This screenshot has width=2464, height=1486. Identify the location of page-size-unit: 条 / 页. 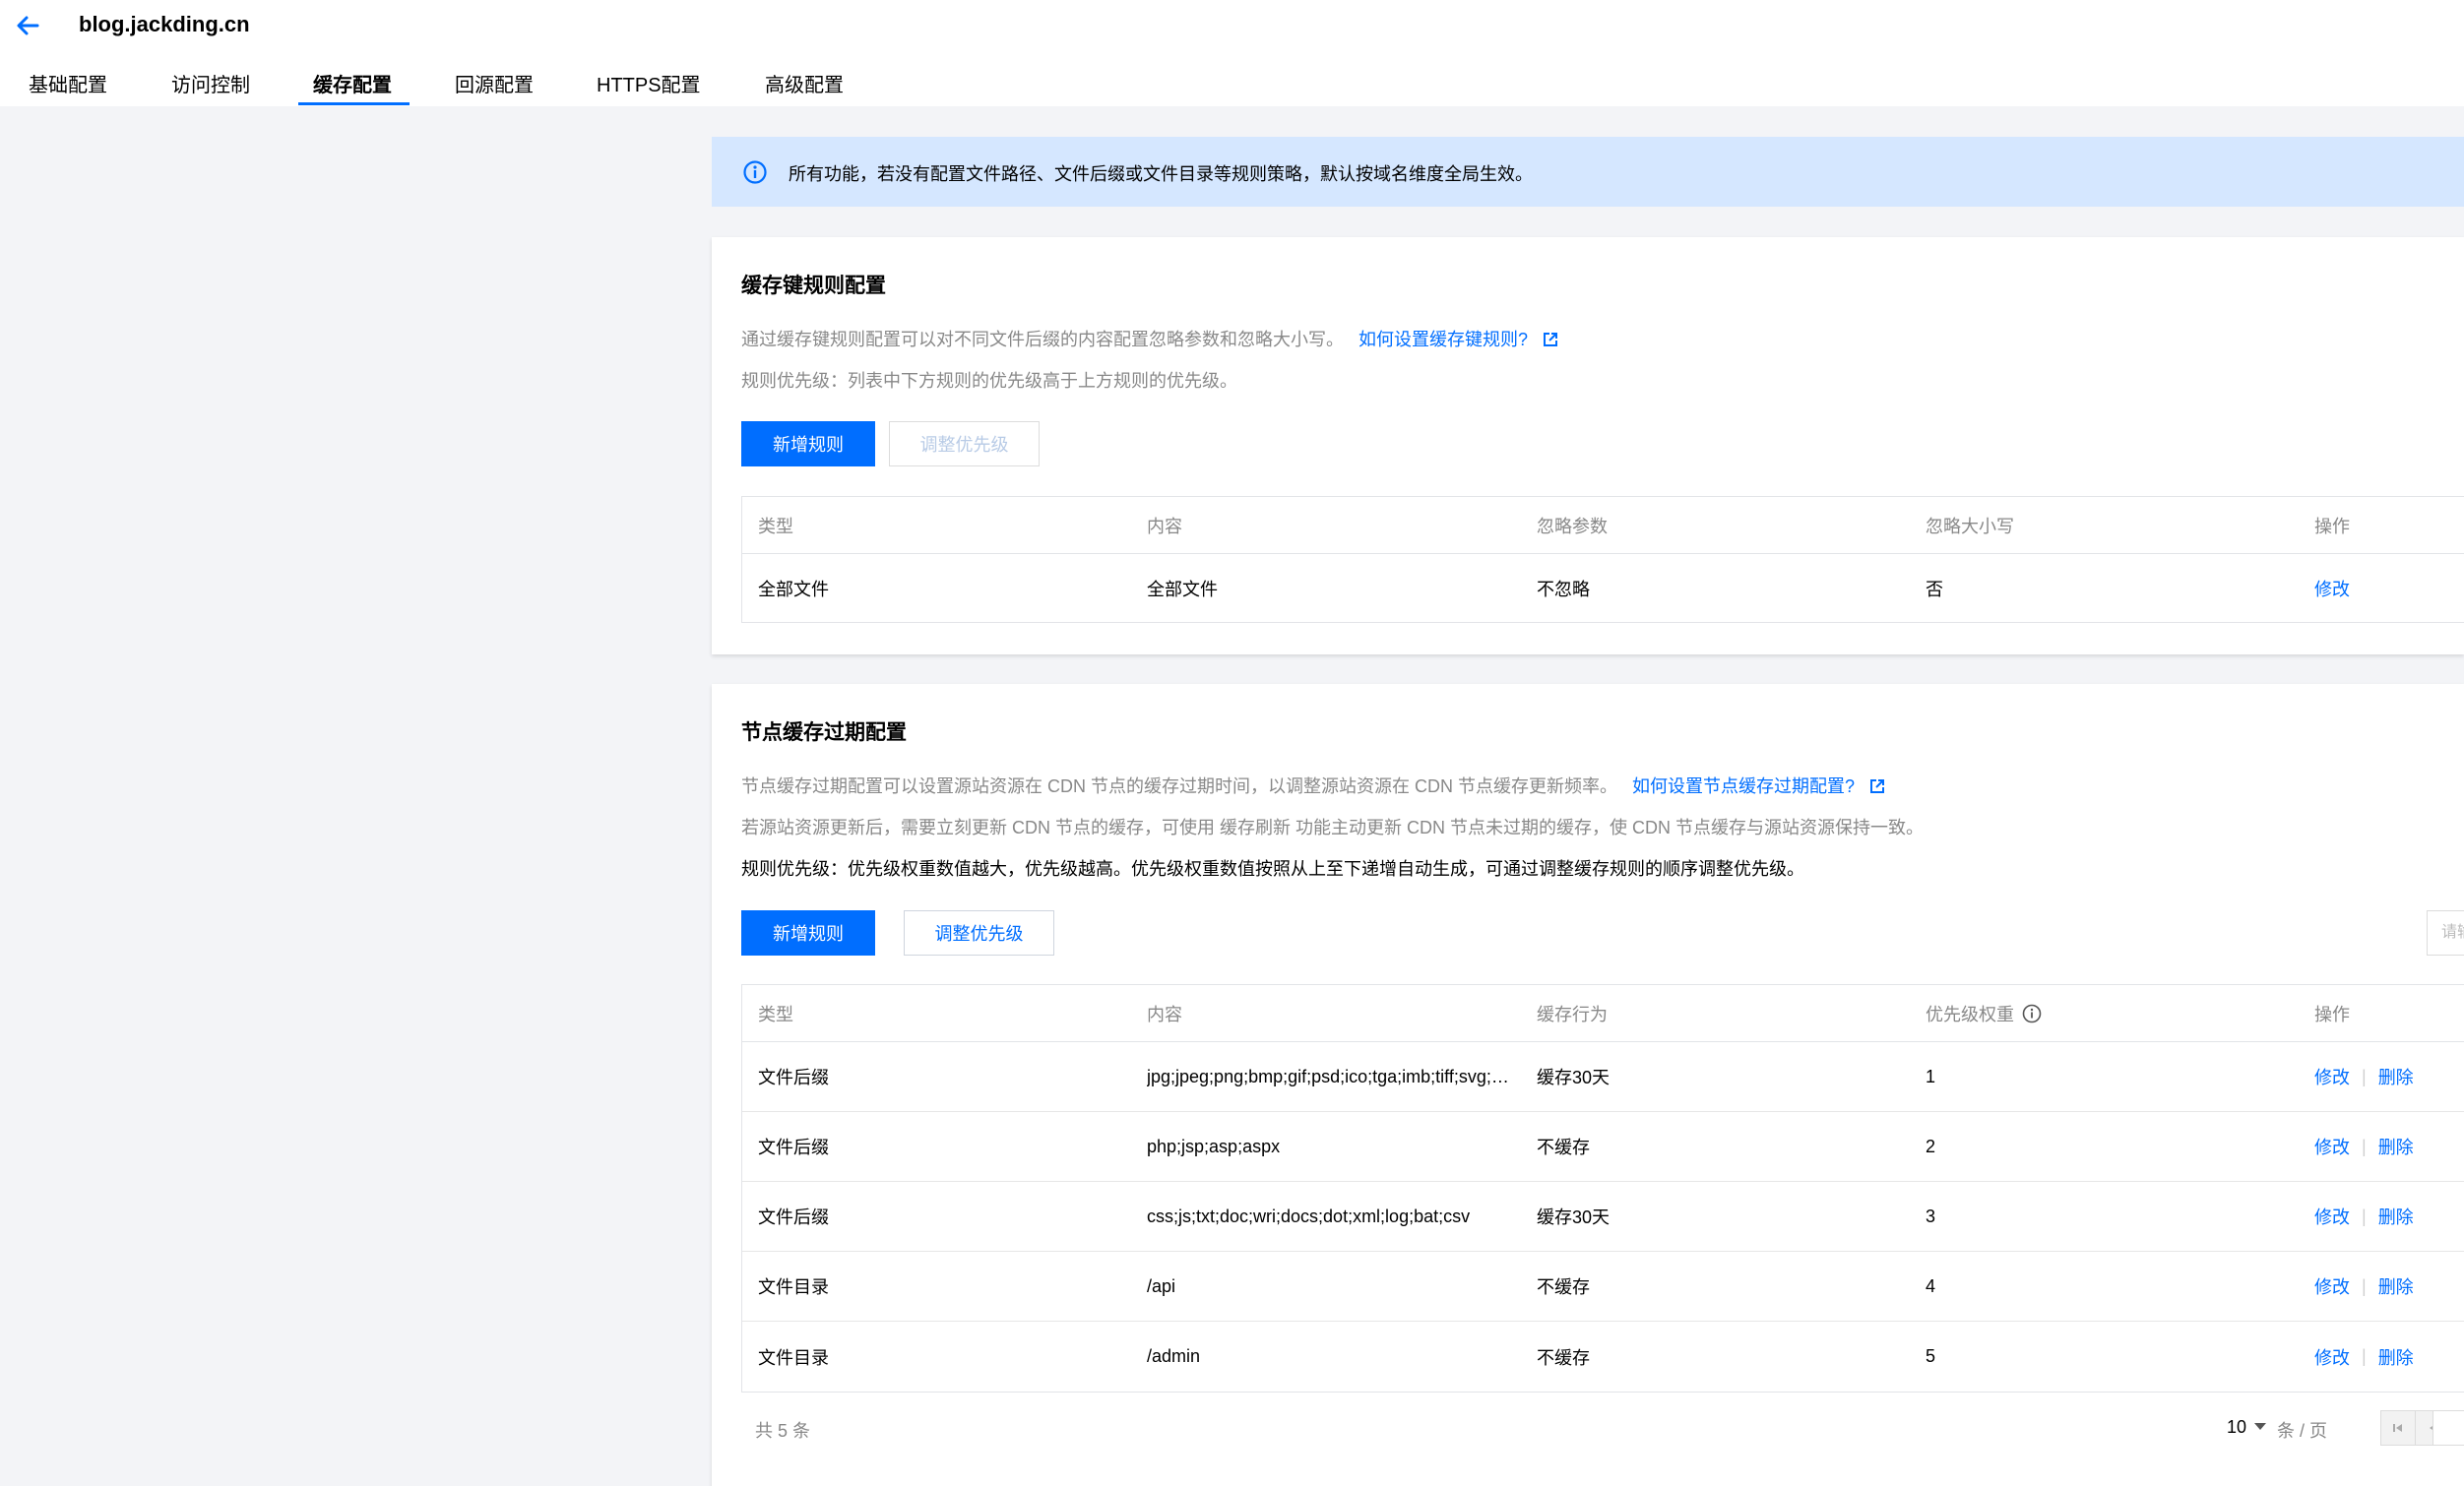
(2302, 1431).